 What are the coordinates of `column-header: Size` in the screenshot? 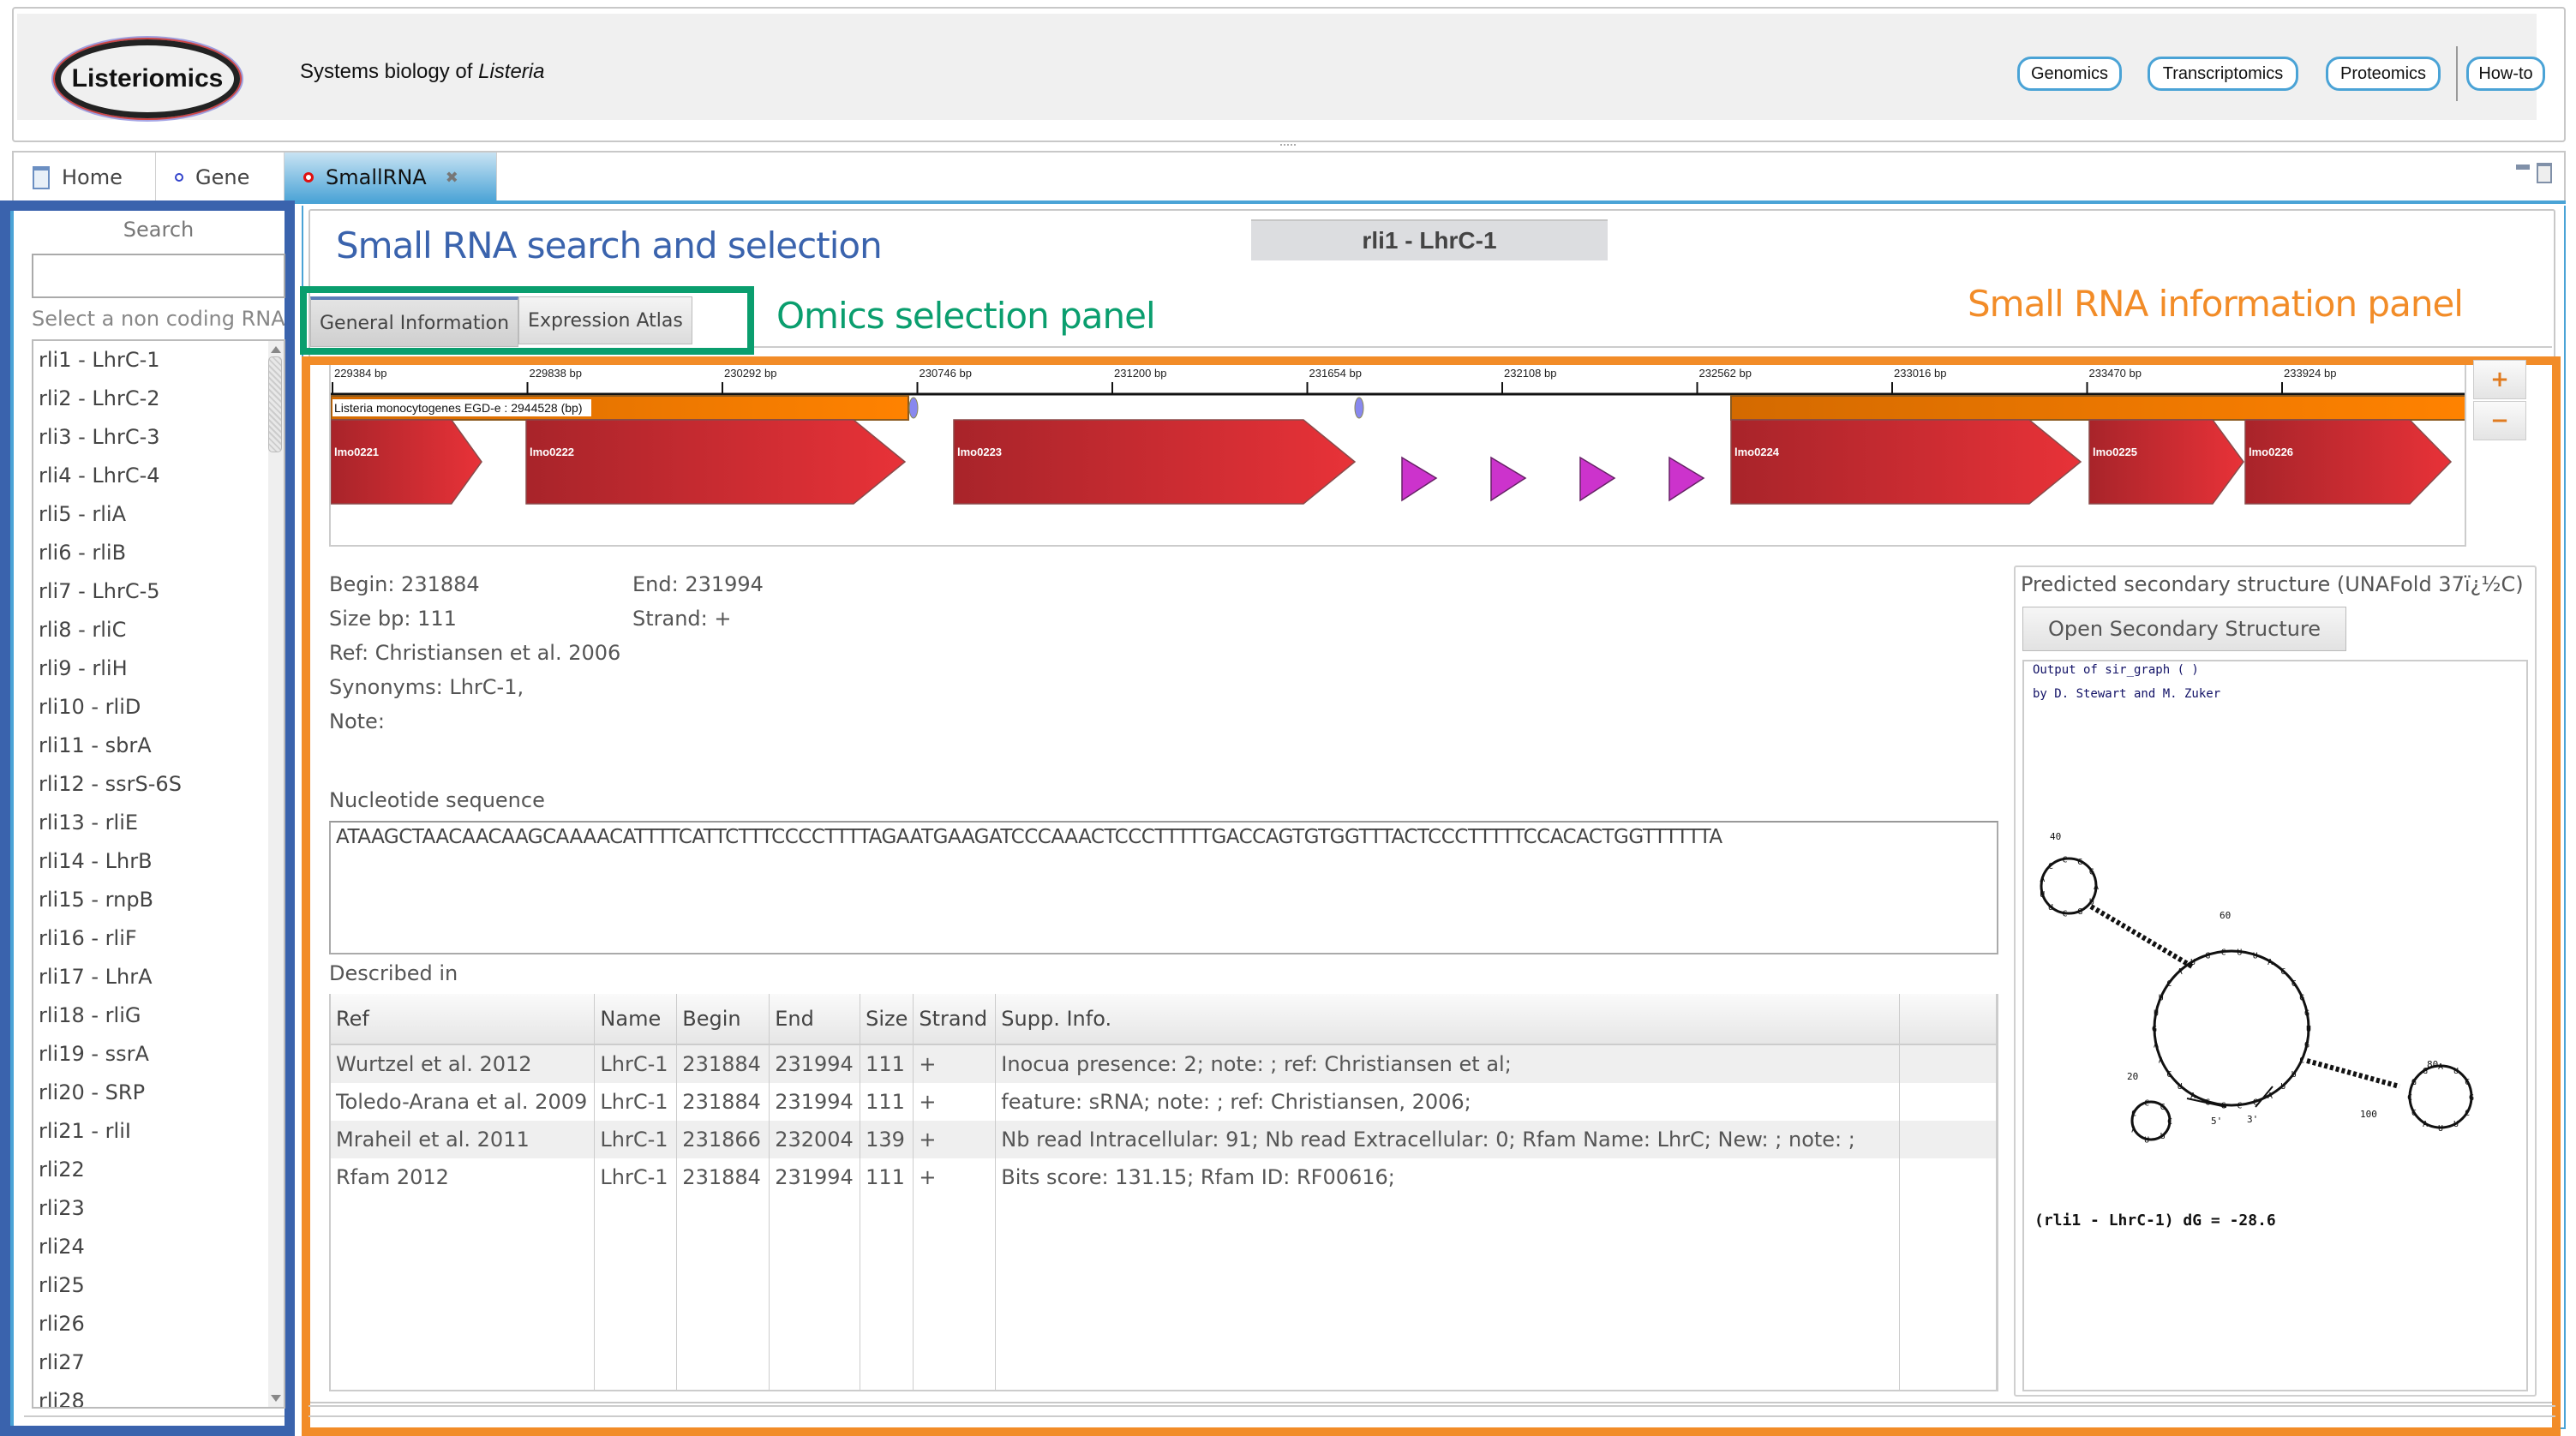 It's located at (887, 1019).